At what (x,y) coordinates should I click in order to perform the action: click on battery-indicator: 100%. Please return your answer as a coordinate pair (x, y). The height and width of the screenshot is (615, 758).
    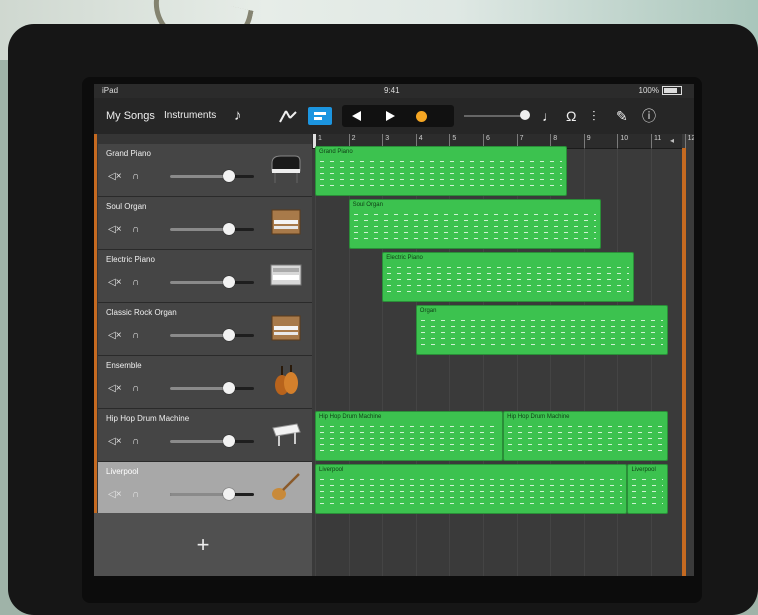
    Looking at the image, I should click on (660, 91).